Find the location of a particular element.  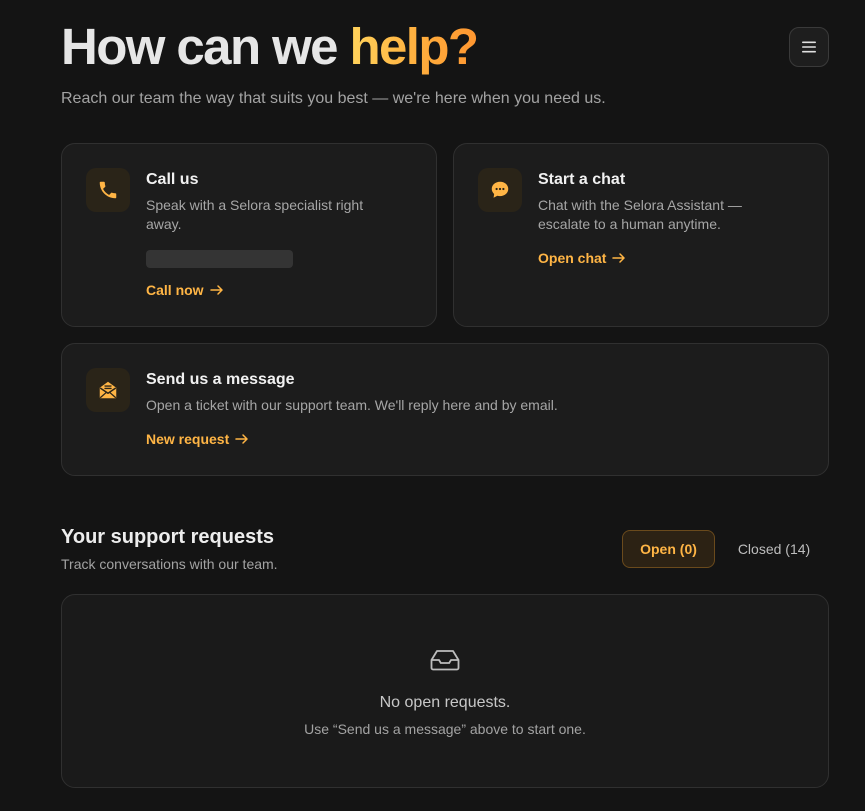

chat-icon-tile is located at coordinates (500, 190).